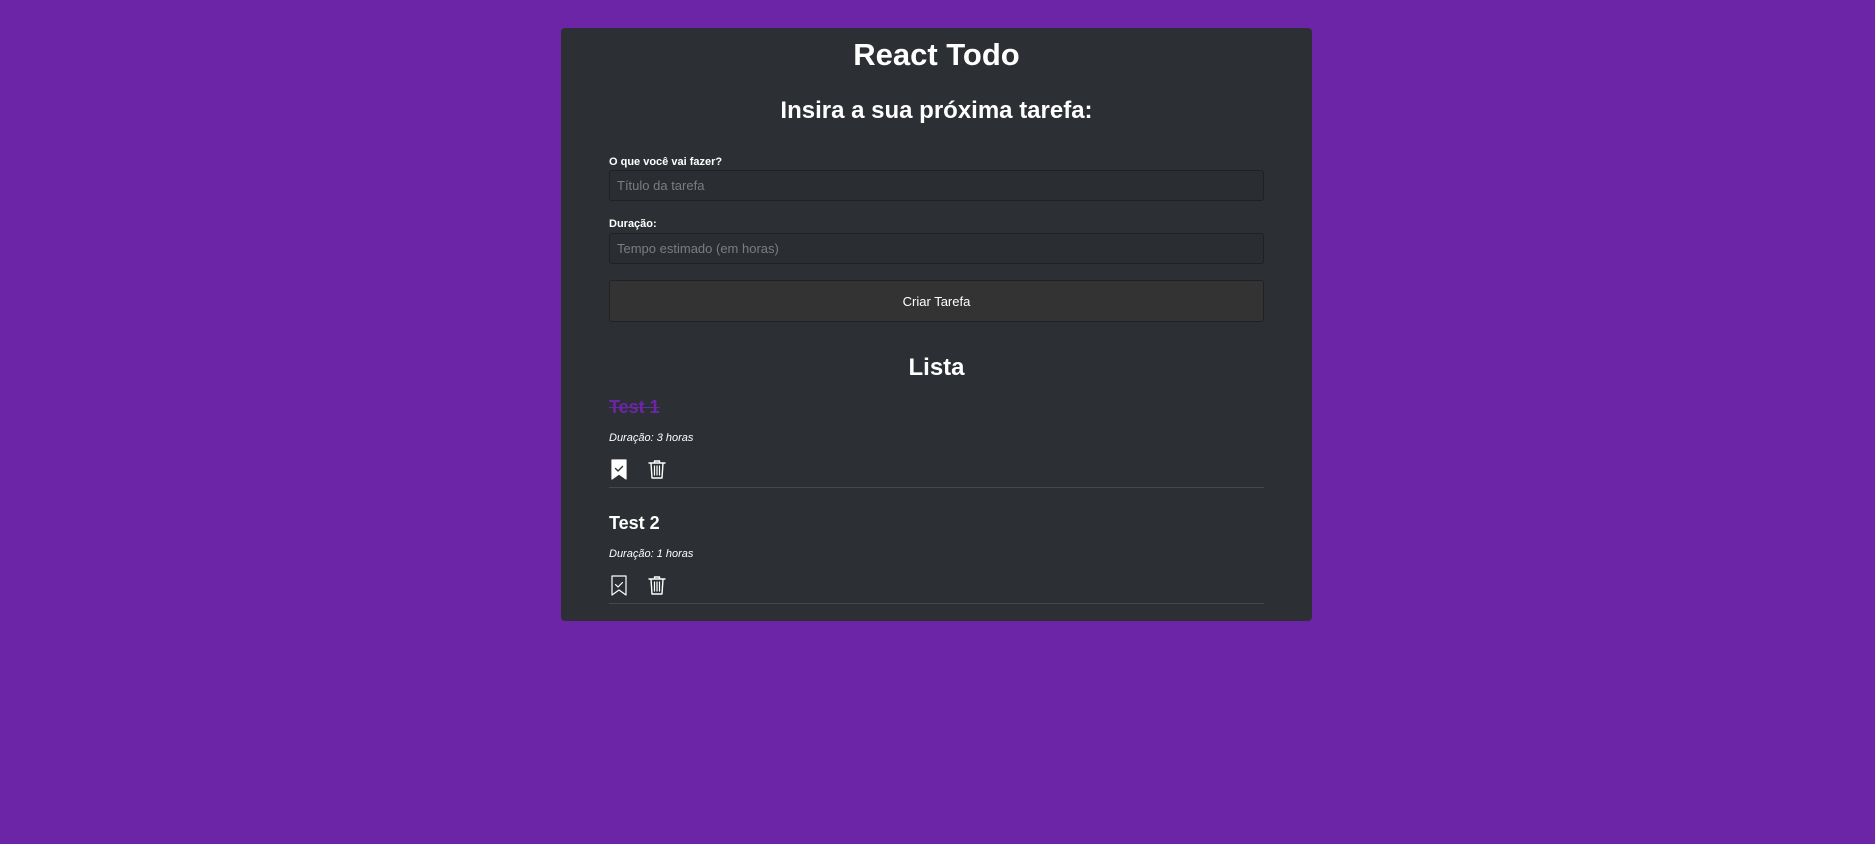 This screenshot has width=1875, height=844. What do you see at coordinates (634, 407) in the screenshot?
I see `todo-title: Test 1` at bounding box center [634, 407].